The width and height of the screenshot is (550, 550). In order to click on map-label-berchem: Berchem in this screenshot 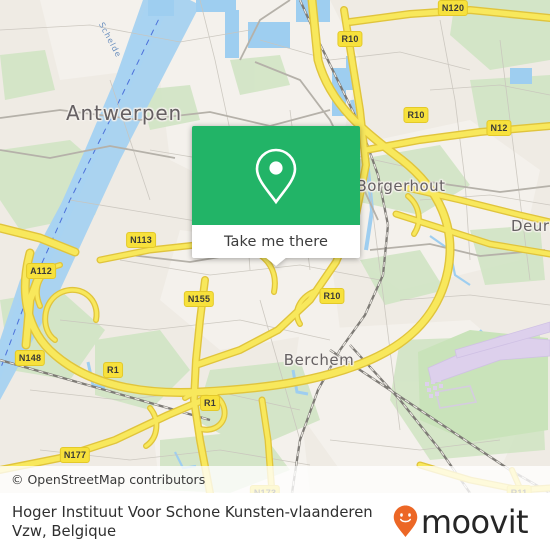, I will do `click(319, 360)`.